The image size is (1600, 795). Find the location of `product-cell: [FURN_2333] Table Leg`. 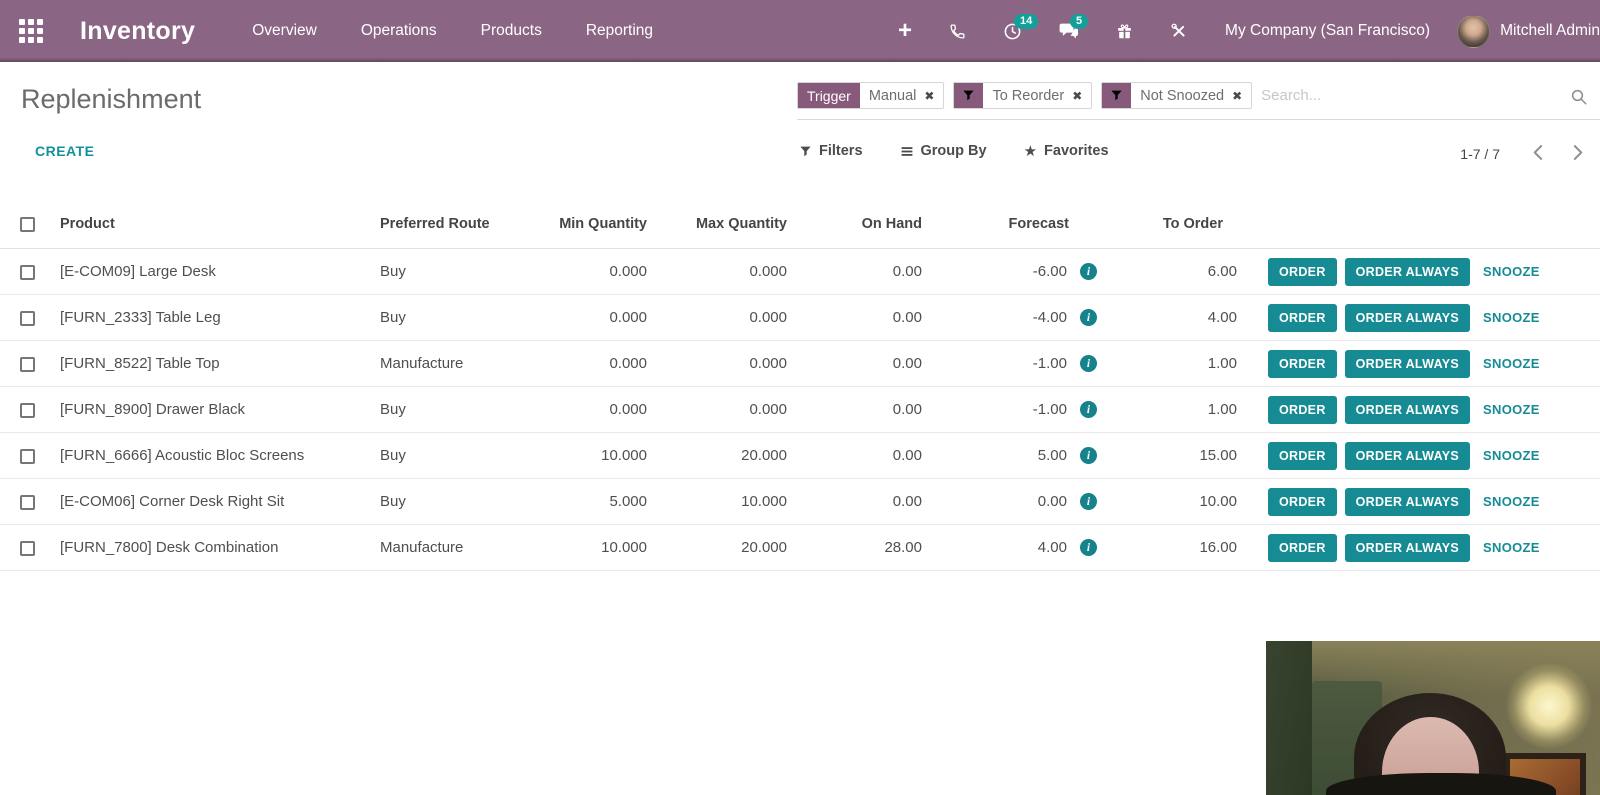

product-cell: [FURN_2333] Table Leg is located at coordinates (204, 317).